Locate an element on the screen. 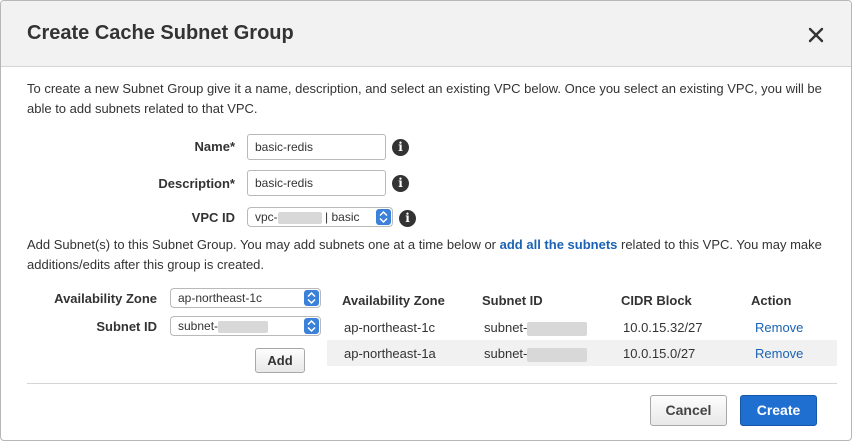 The height and width of the screenshot is (441, 852). create-button: Create is located at coordinates (778, 410).